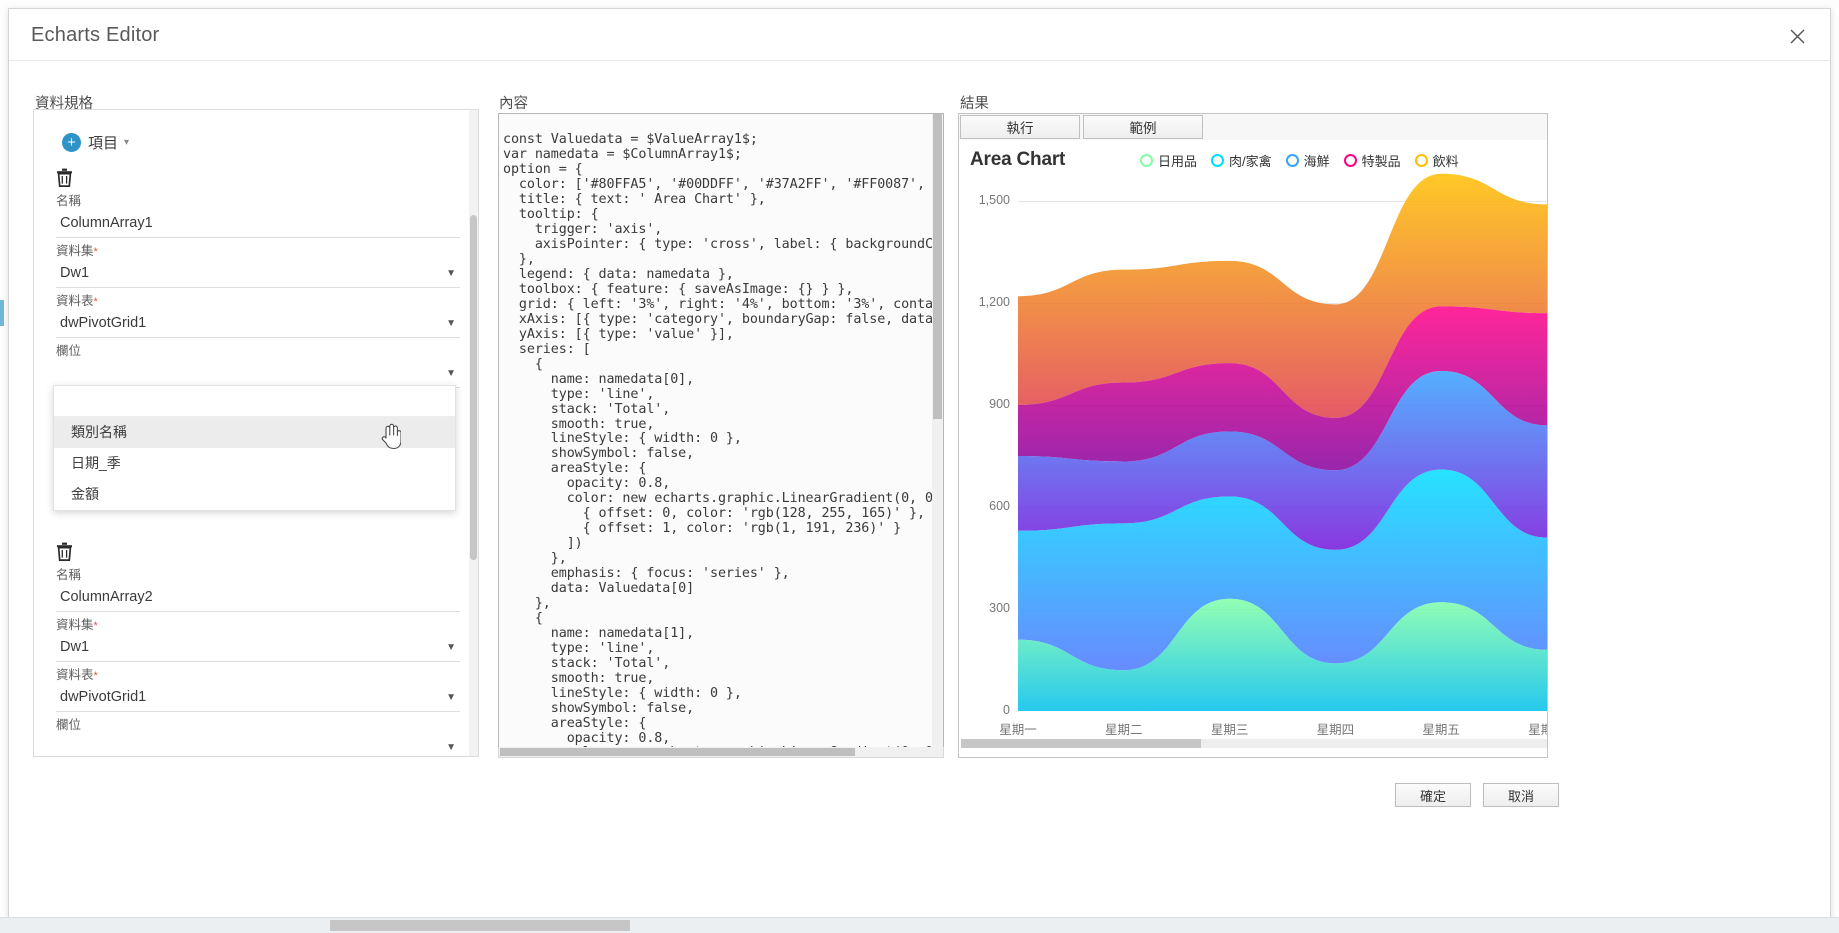  Describe the element at coordinates (1020, 127) in the screenshot. I see `run-button: 執行` at that location.